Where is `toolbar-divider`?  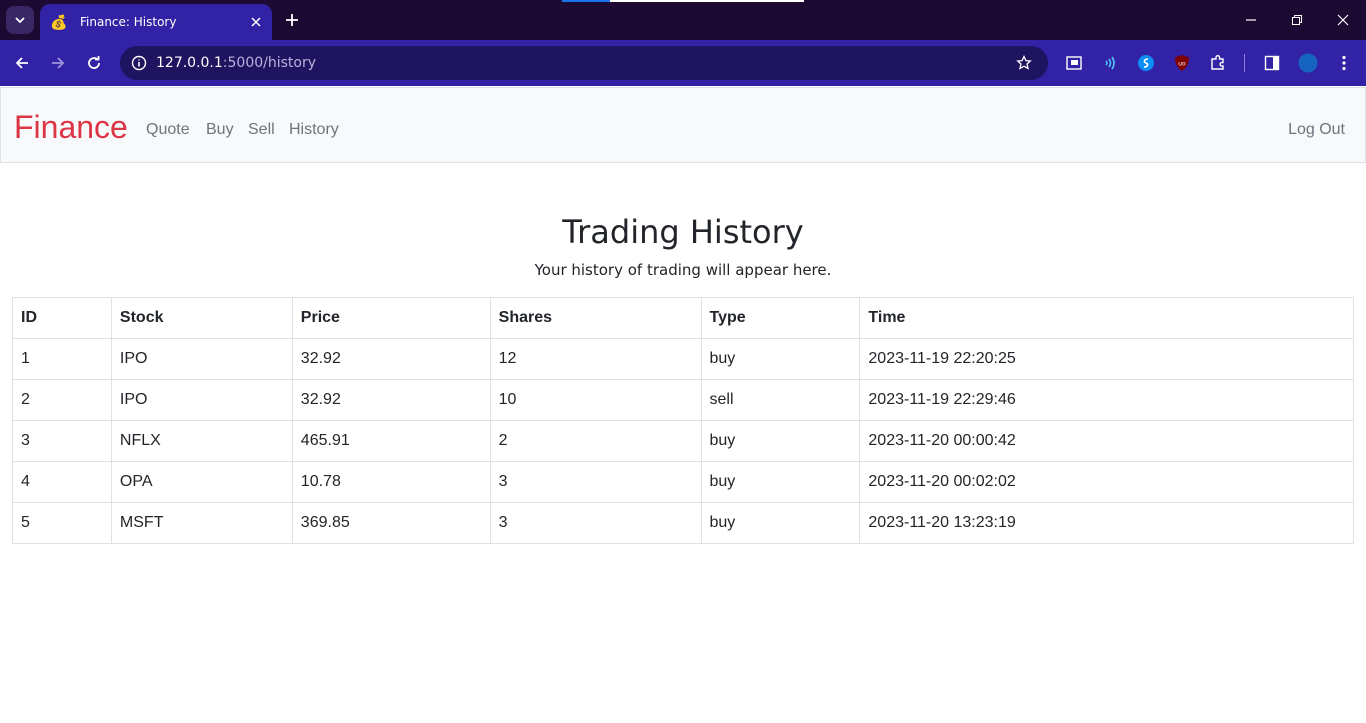 toolbar-divider is located at coordinates (1244, 63).